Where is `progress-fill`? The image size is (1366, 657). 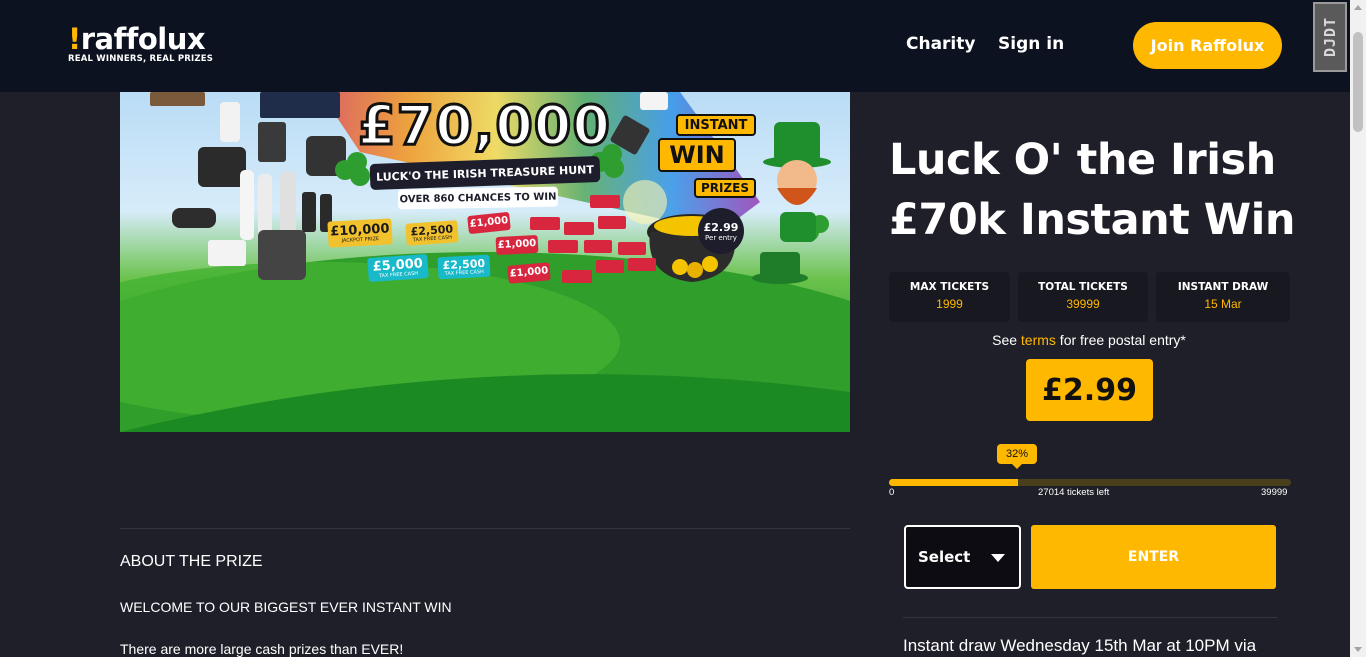 progress-fill is located at coordinates (953, 482).